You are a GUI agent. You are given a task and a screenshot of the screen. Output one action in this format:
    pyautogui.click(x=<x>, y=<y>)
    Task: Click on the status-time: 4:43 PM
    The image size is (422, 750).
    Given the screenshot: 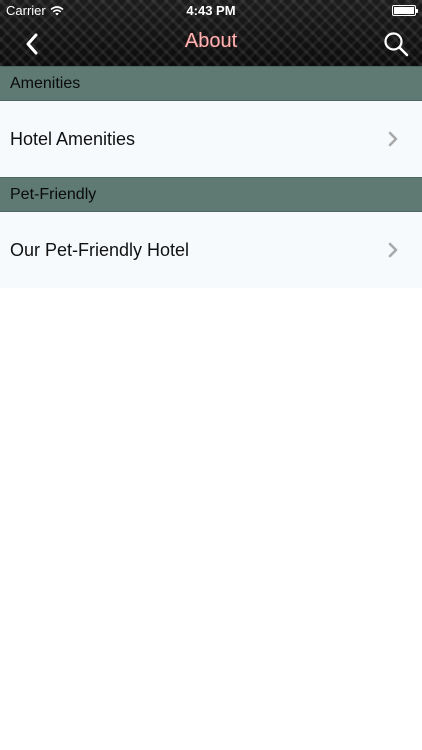 What is the action you would take?
    pyautogui.click(x=211, y=10)
    